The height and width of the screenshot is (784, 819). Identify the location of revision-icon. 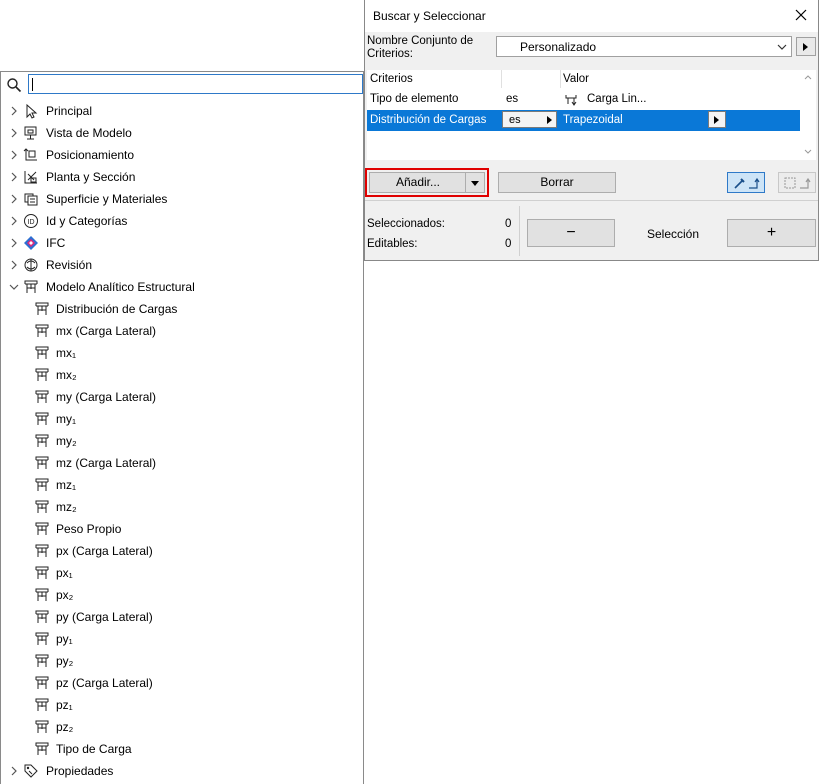
(31, 265).